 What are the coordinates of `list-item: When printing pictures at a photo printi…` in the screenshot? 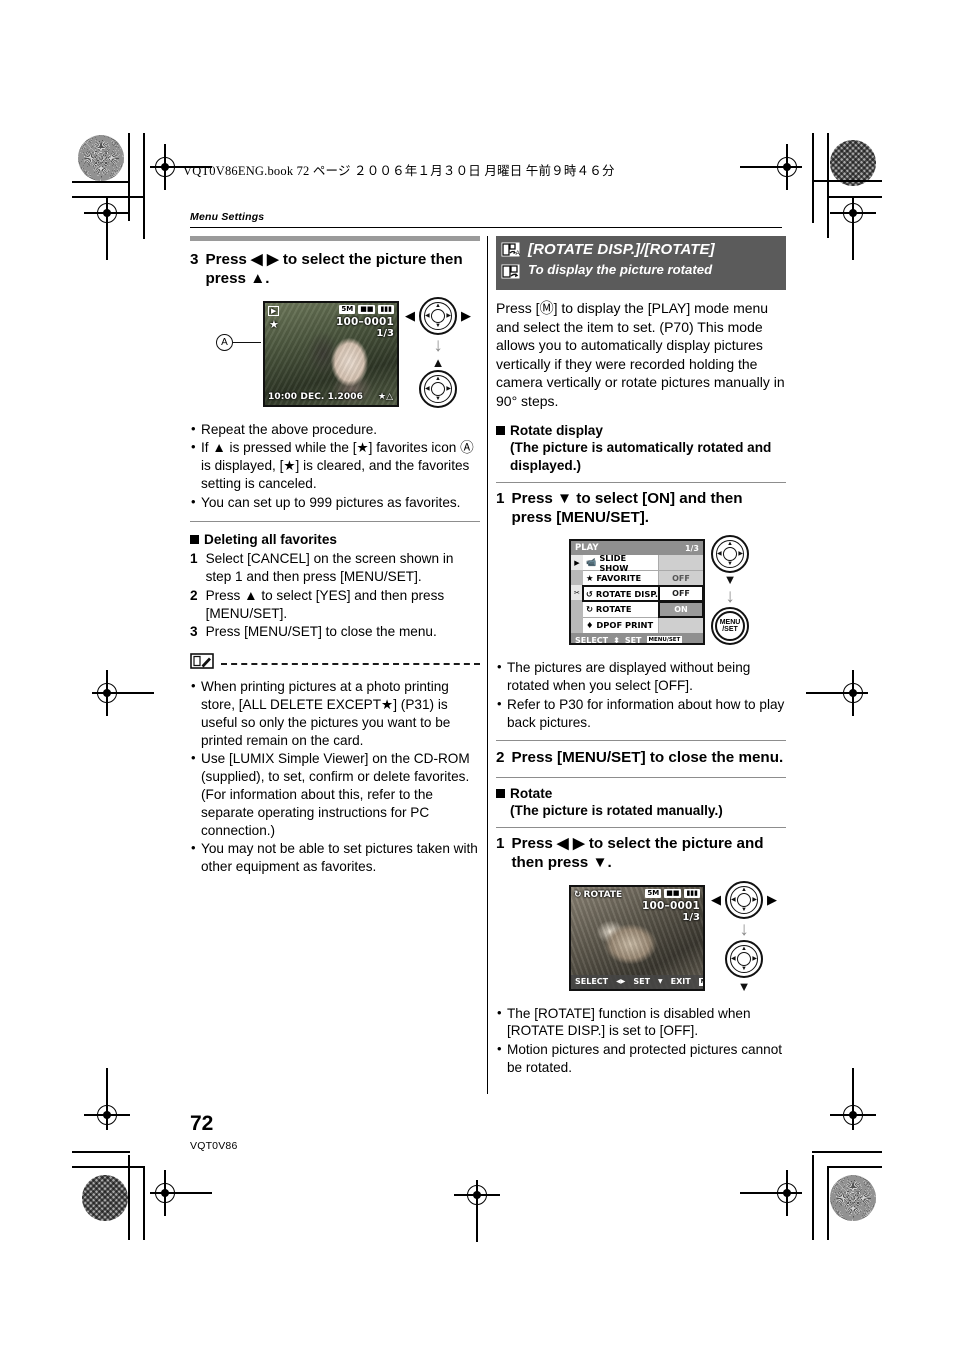 It's located at (335, 713).